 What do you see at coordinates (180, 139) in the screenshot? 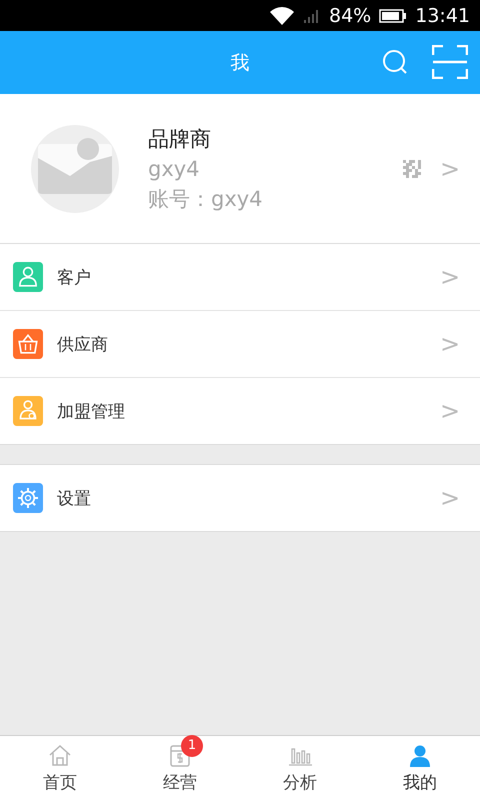
I see `brand-name: 品牌商` at bounding box center [180, 139].